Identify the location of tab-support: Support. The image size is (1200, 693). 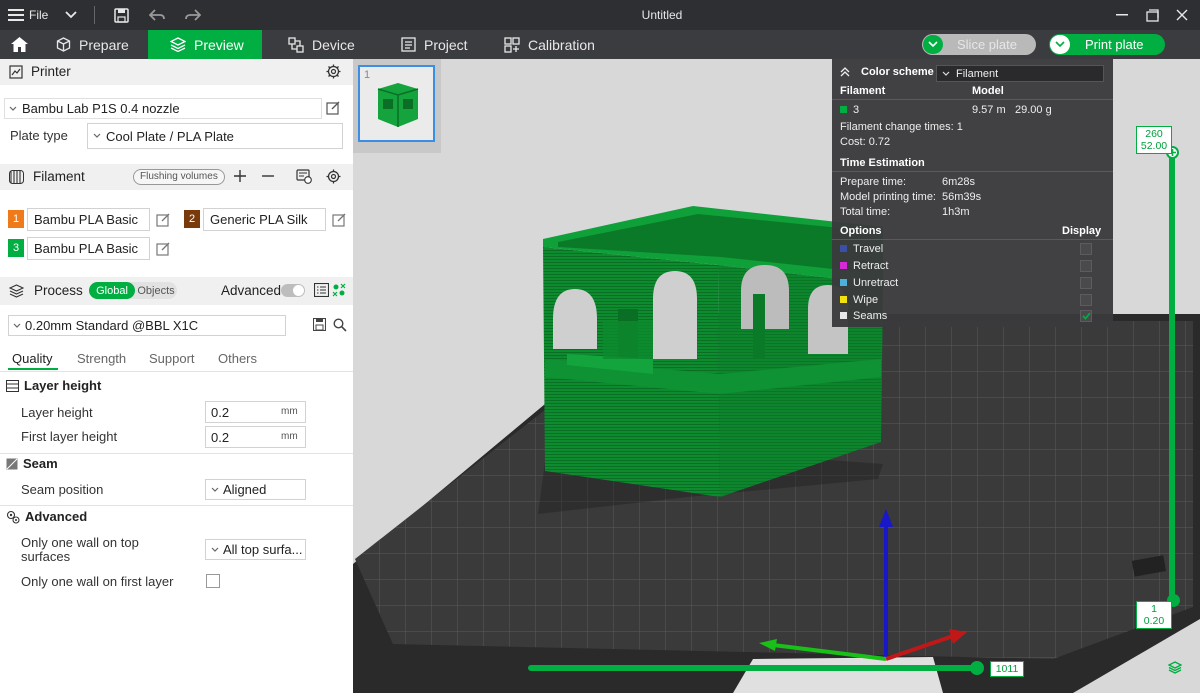
(172, 358).